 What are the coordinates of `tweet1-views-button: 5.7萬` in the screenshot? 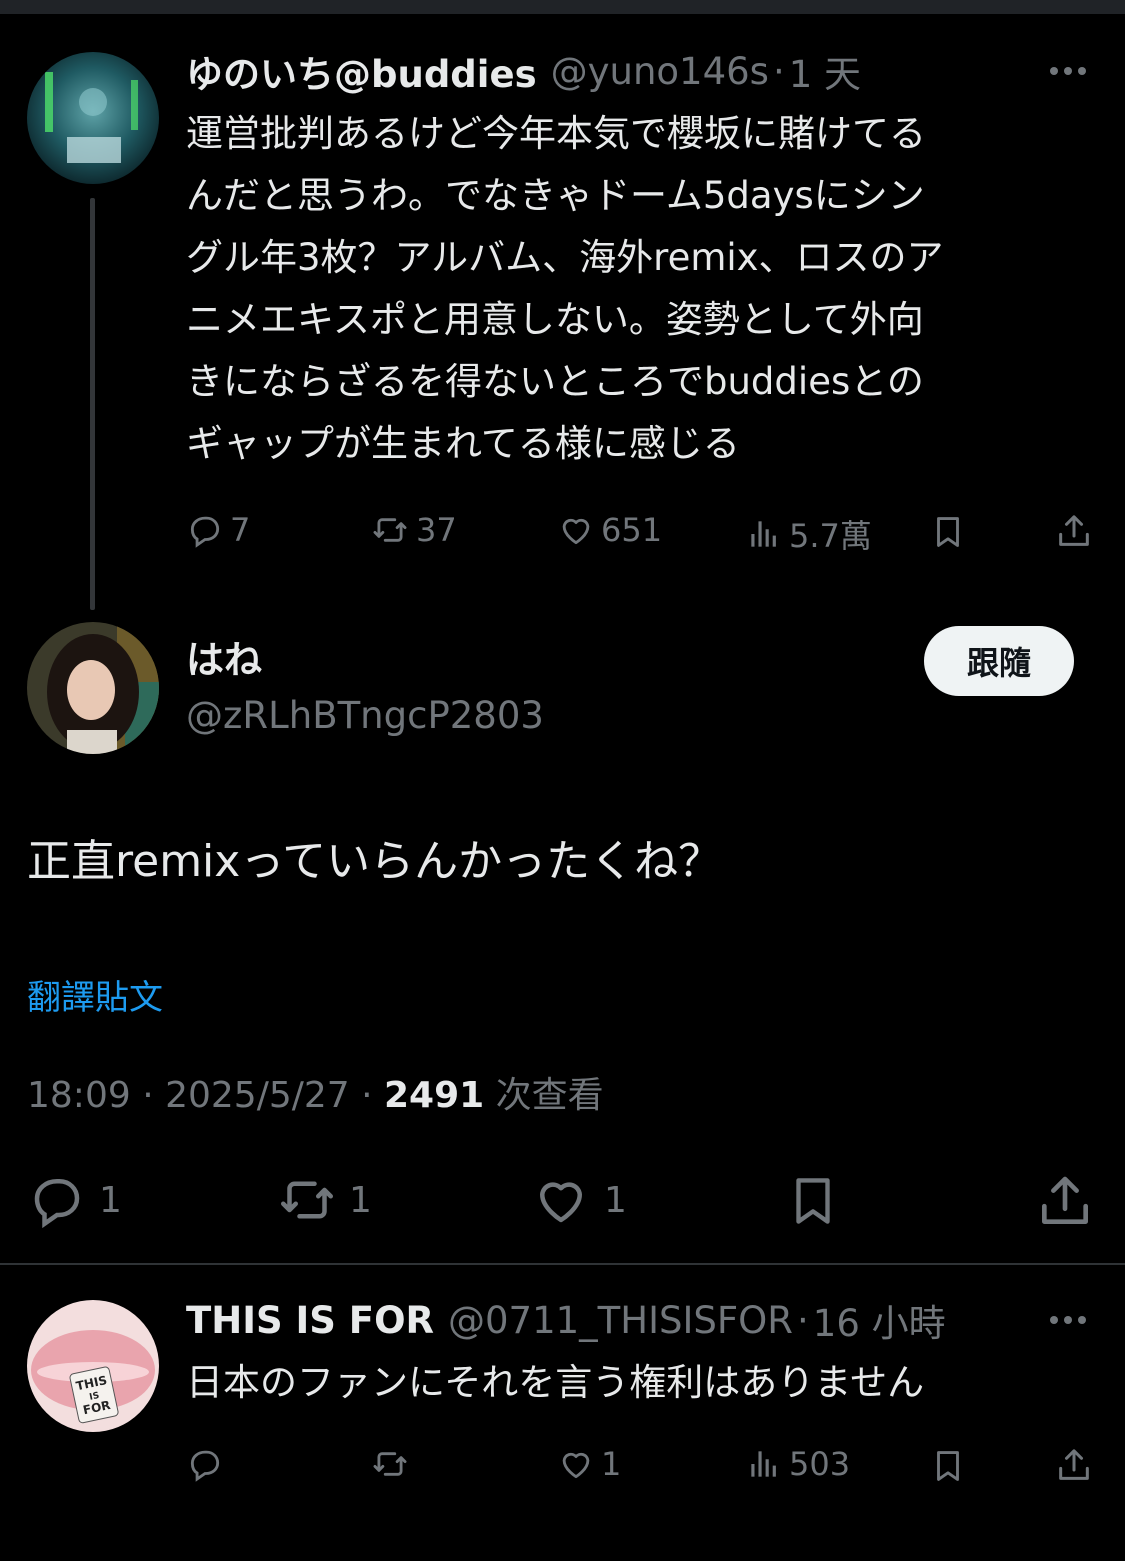 It's located at (808, 534).